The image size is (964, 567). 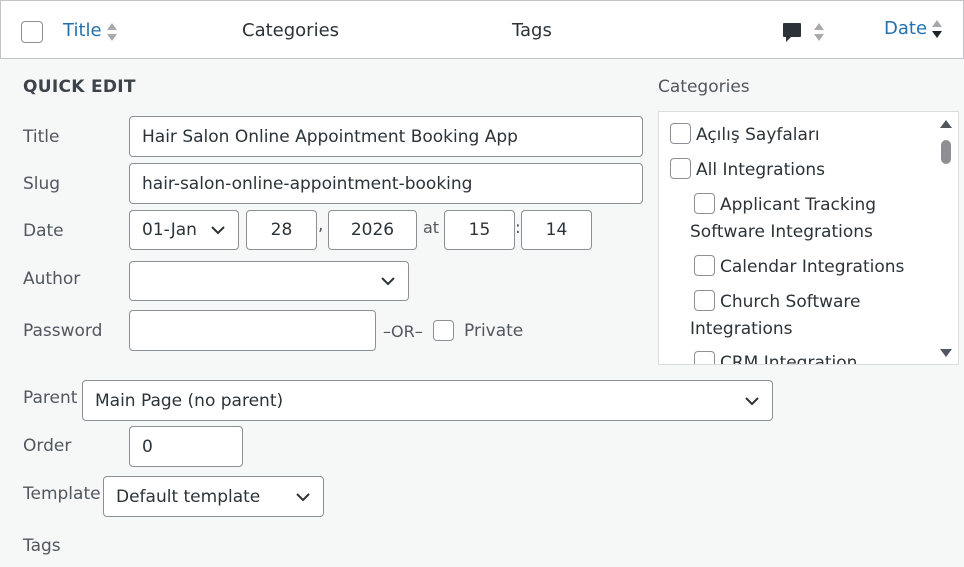 What do you see at coordinates (47, 446) in the screenshot?
I see `order-label: Order` at bounding box center [47, 446].